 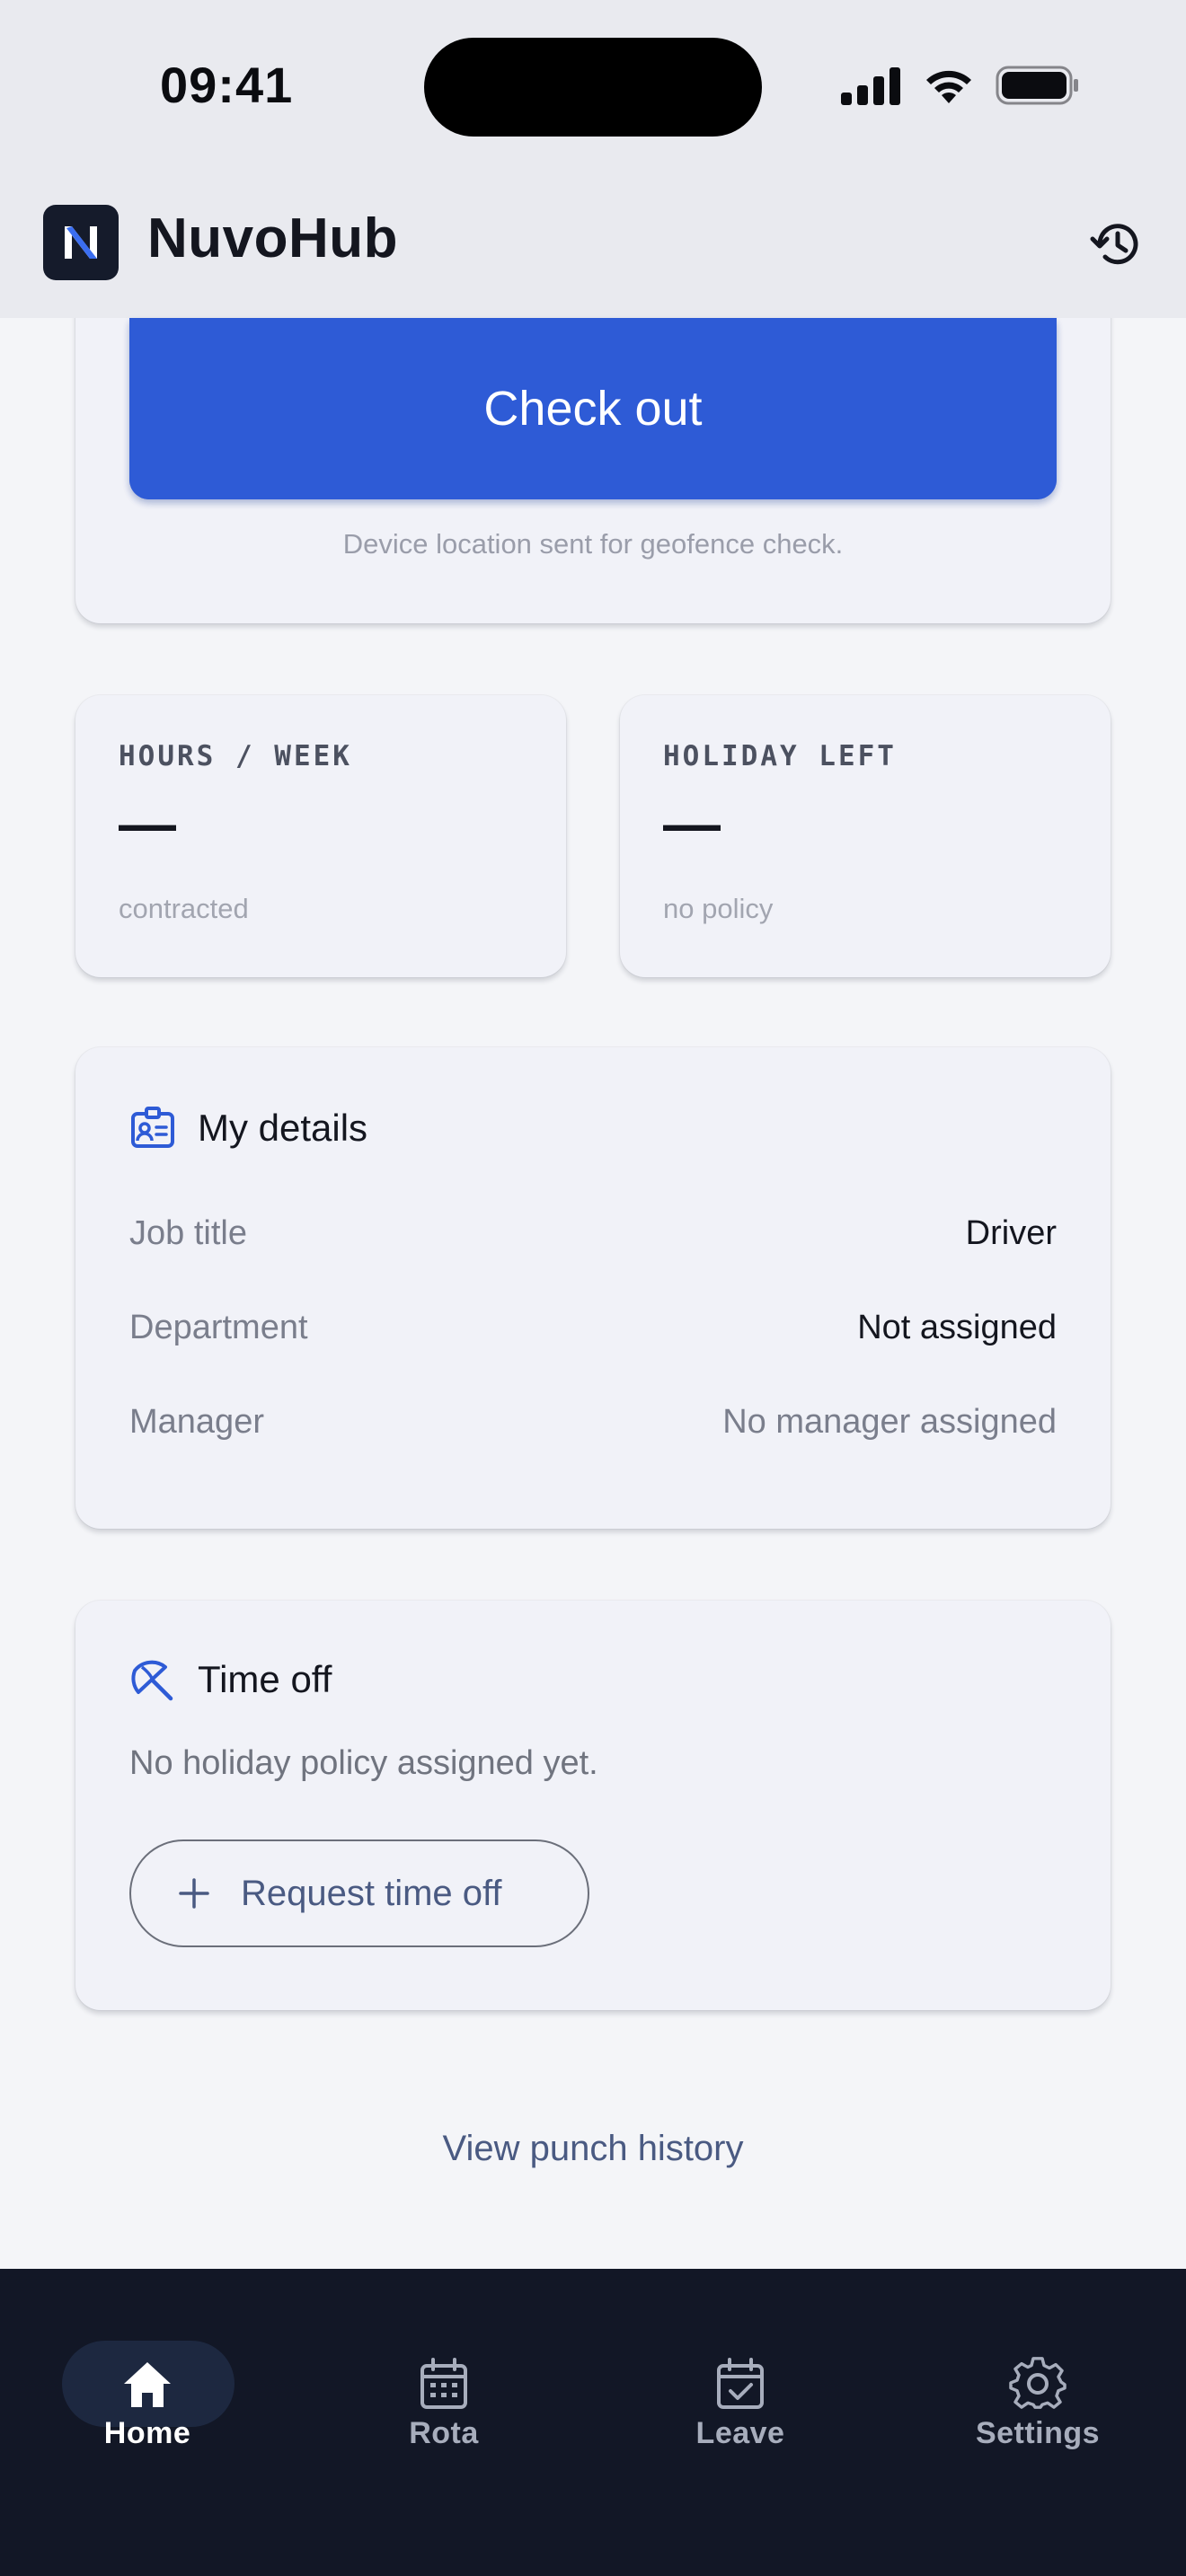 What do you see at coordinates (443, 2383) in the screenshot?
I see `calendar-icon` at bounding box center [443, 2383].